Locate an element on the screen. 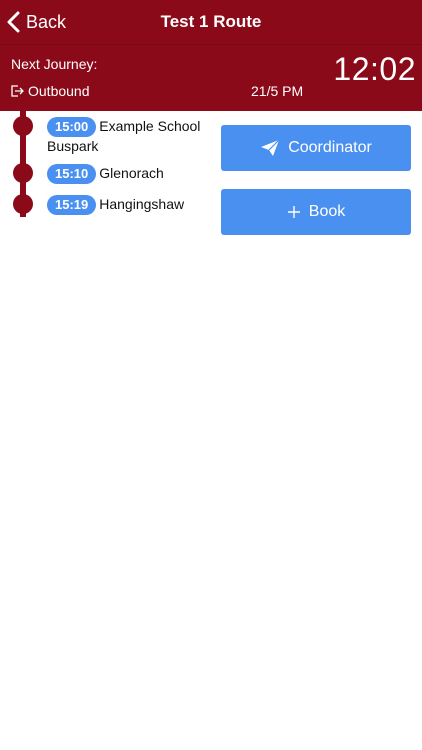 The width and height of the screenshot is (422, 750). journey-date: 21/5 PM is located at coordinates (277, 91).